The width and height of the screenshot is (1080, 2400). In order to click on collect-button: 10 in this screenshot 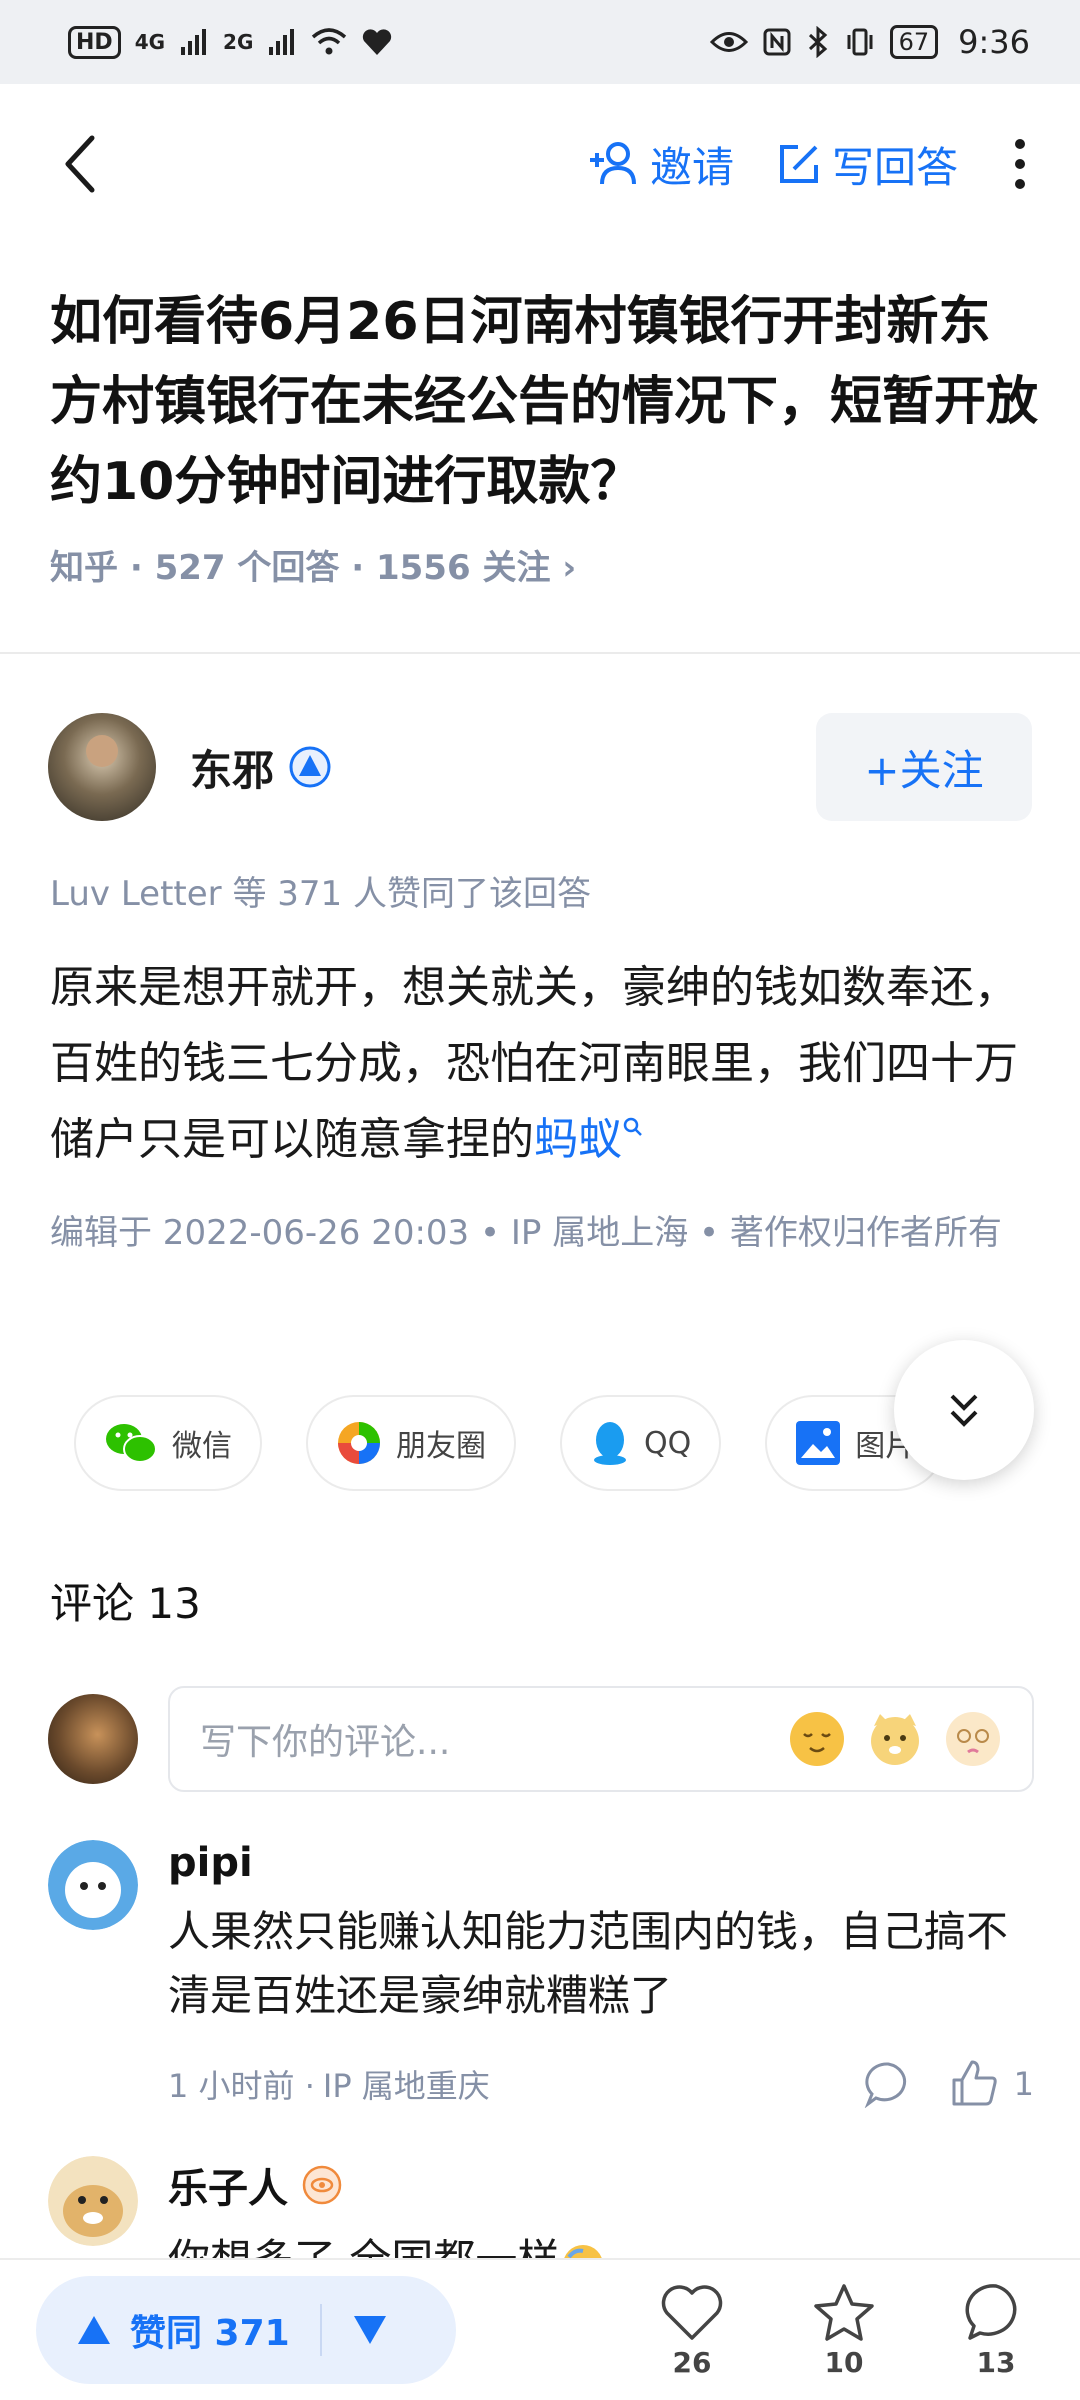, I will do `click(844, 2330)`.